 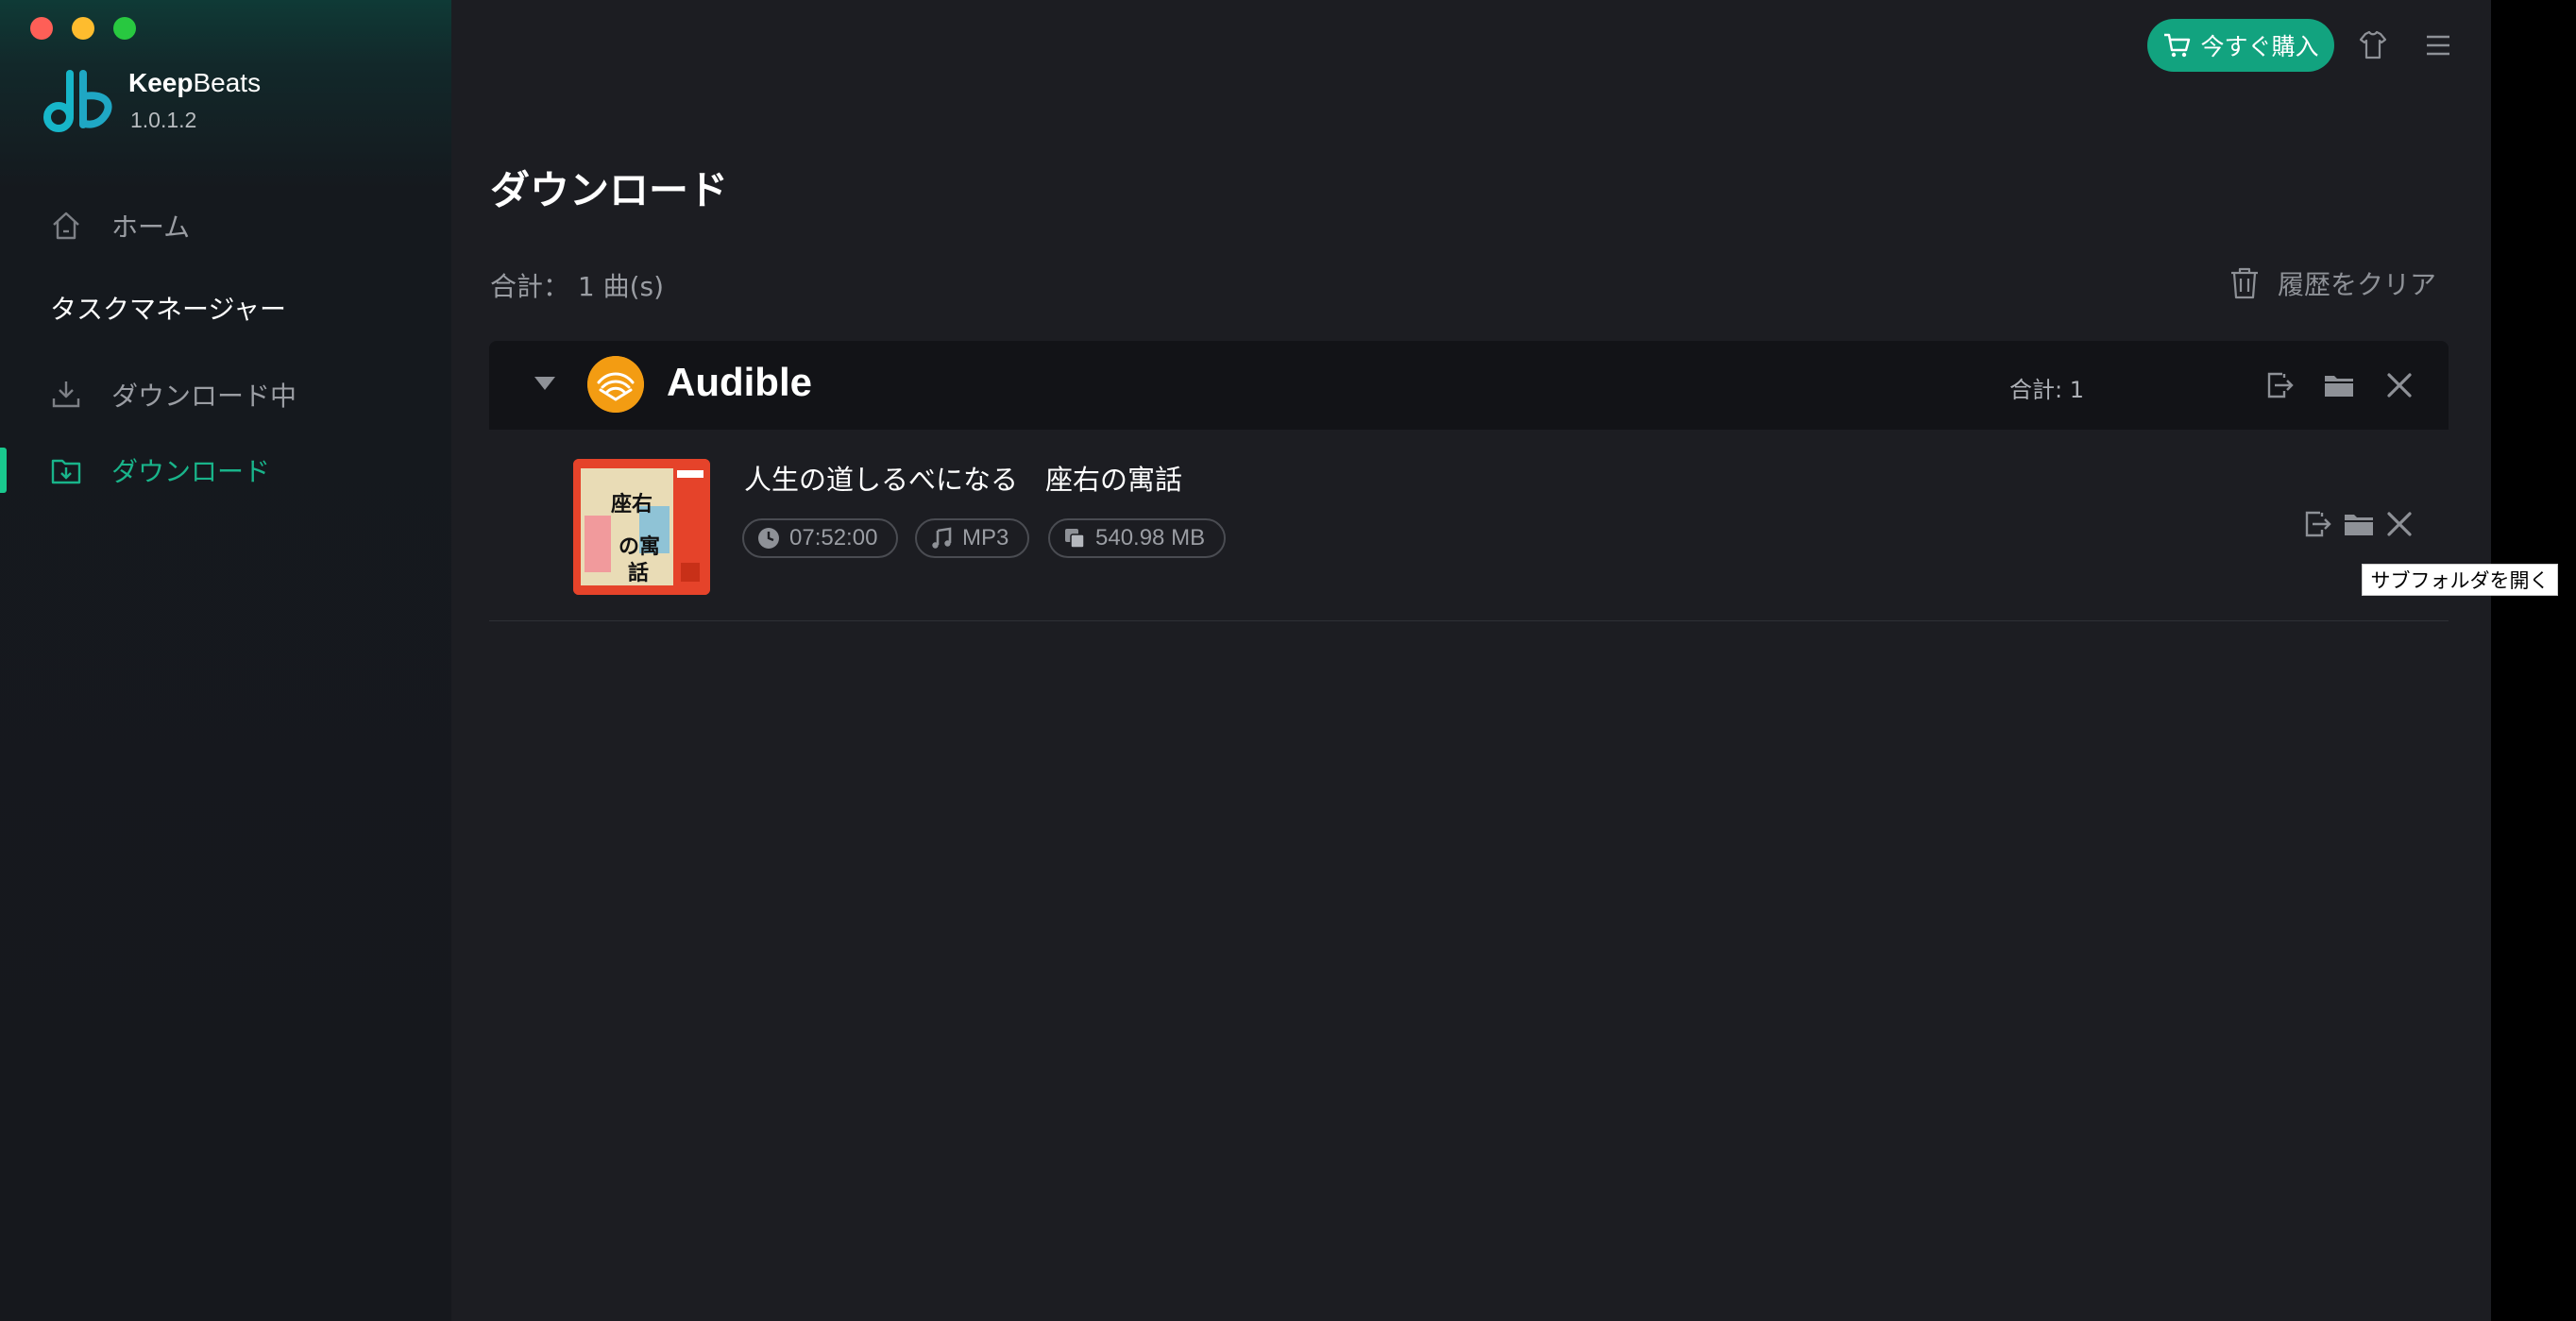 What do you see at coordinates (225, 225) in the screenshot?
I see `sidebar-item-home: ホーム` at bounding box center [225, 225].